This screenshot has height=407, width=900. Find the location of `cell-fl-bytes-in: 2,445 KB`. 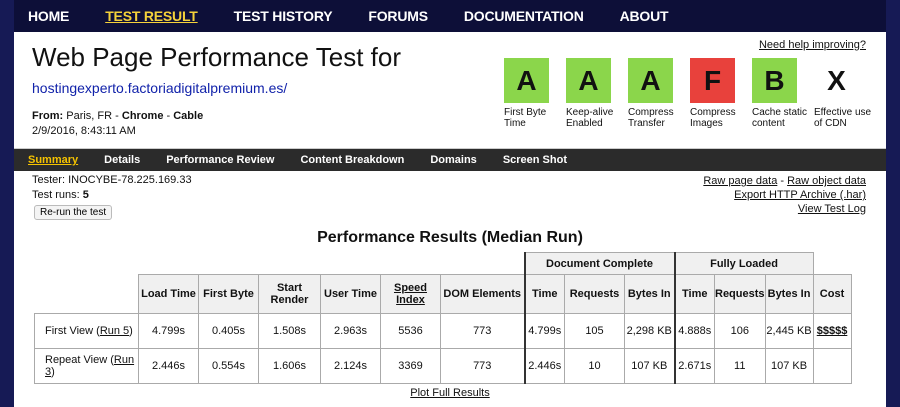

cell-fl-bytes-in: 2,445 KB is located at coordinates (789, 331).